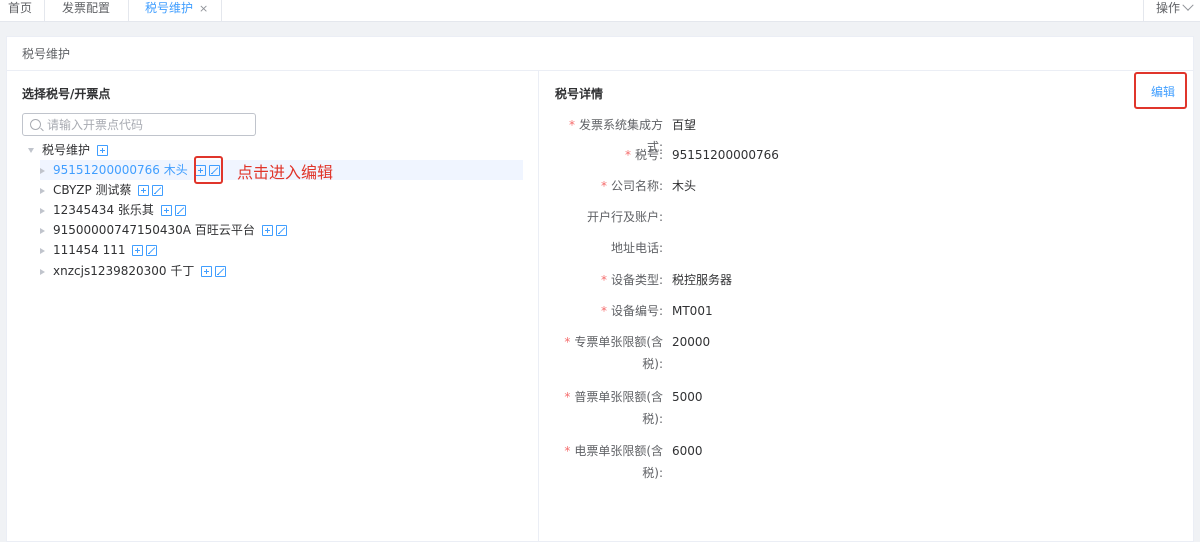  Describe the element at coordinates (103, 210) in the screenshot. I see `tree-node-label: 12345434 张乐其` at that location.